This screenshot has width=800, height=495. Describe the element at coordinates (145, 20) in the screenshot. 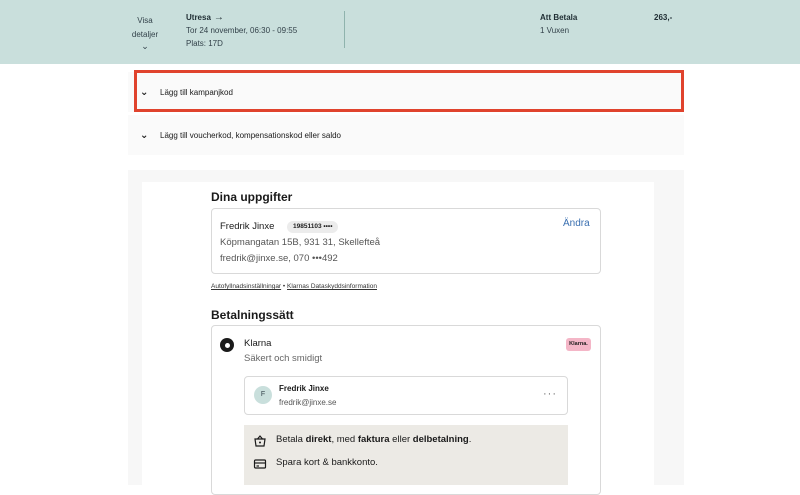

I see `show-details-label-1: Visa` at that location.